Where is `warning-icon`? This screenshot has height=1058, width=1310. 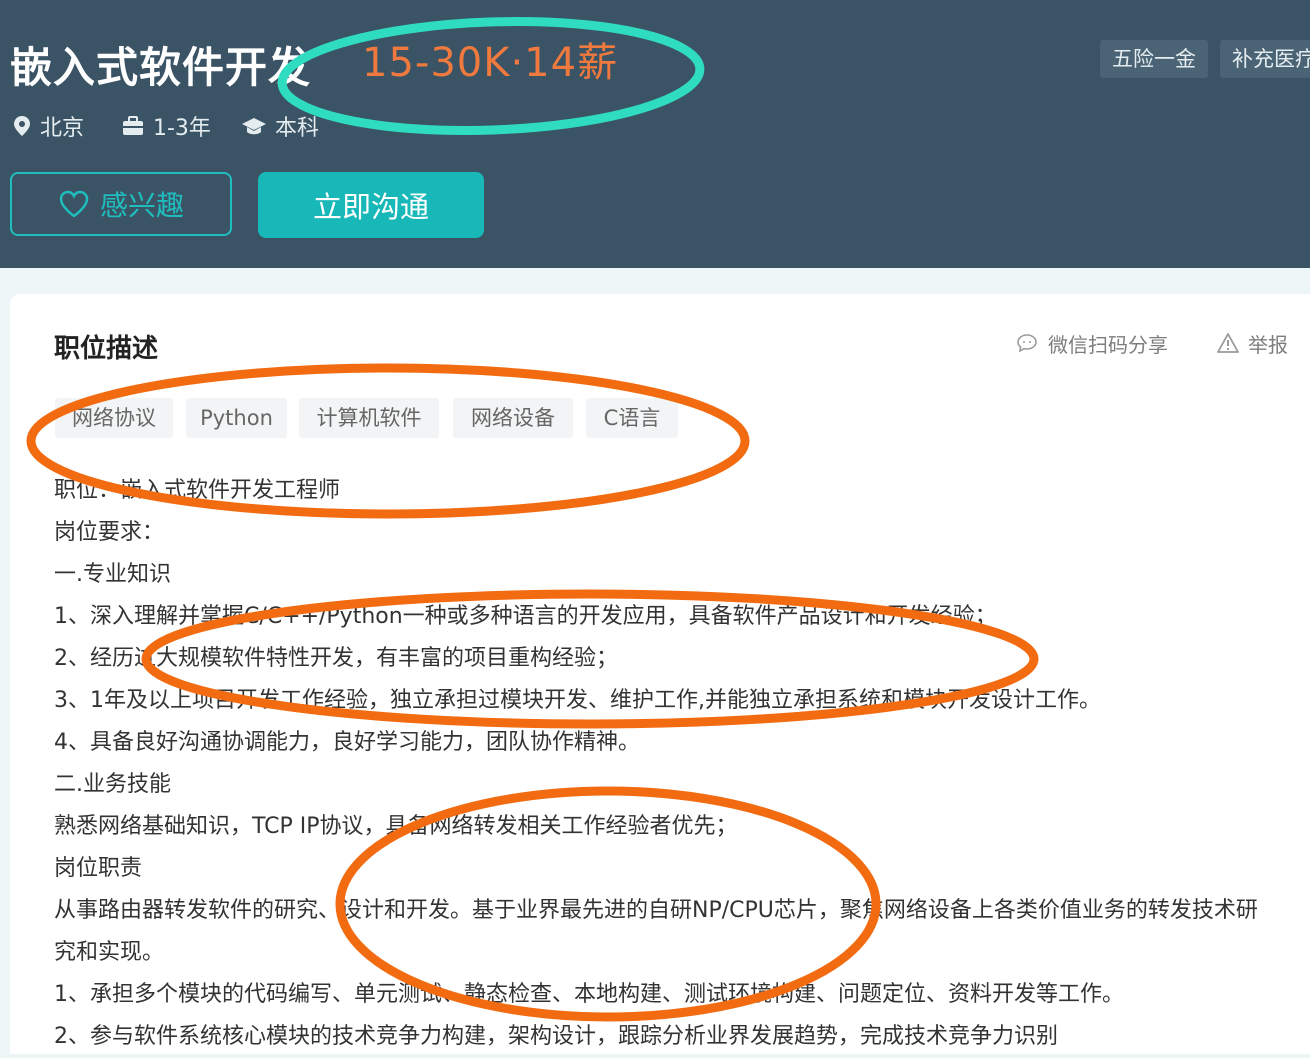
warning-icon is located at coordinates (1228, 343).